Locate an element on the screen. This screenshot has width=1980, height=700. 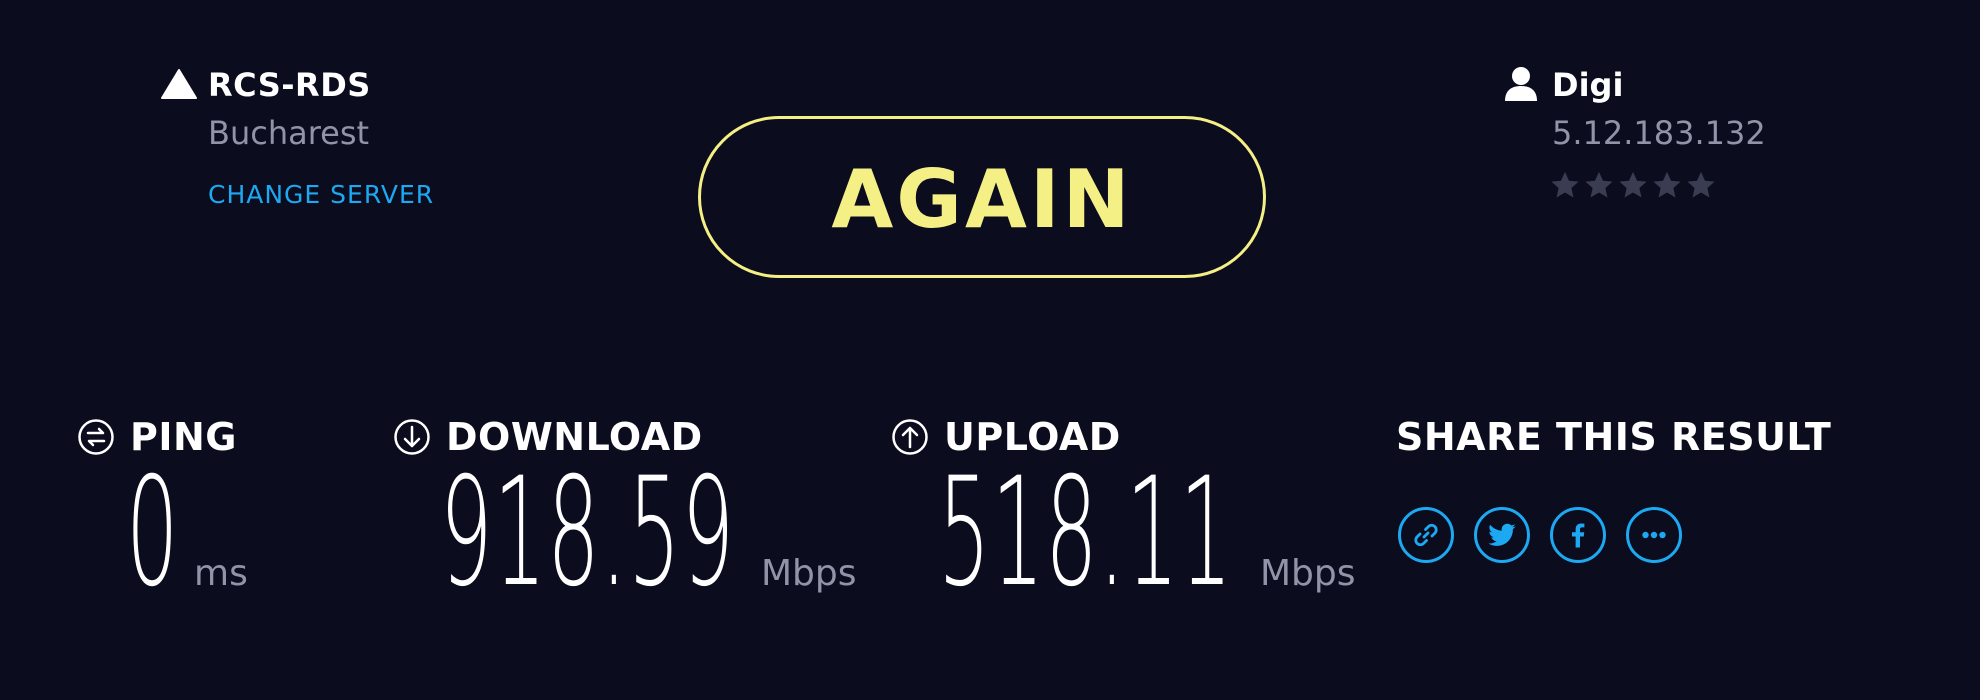
download-icon is located at coordinates (412, 437).